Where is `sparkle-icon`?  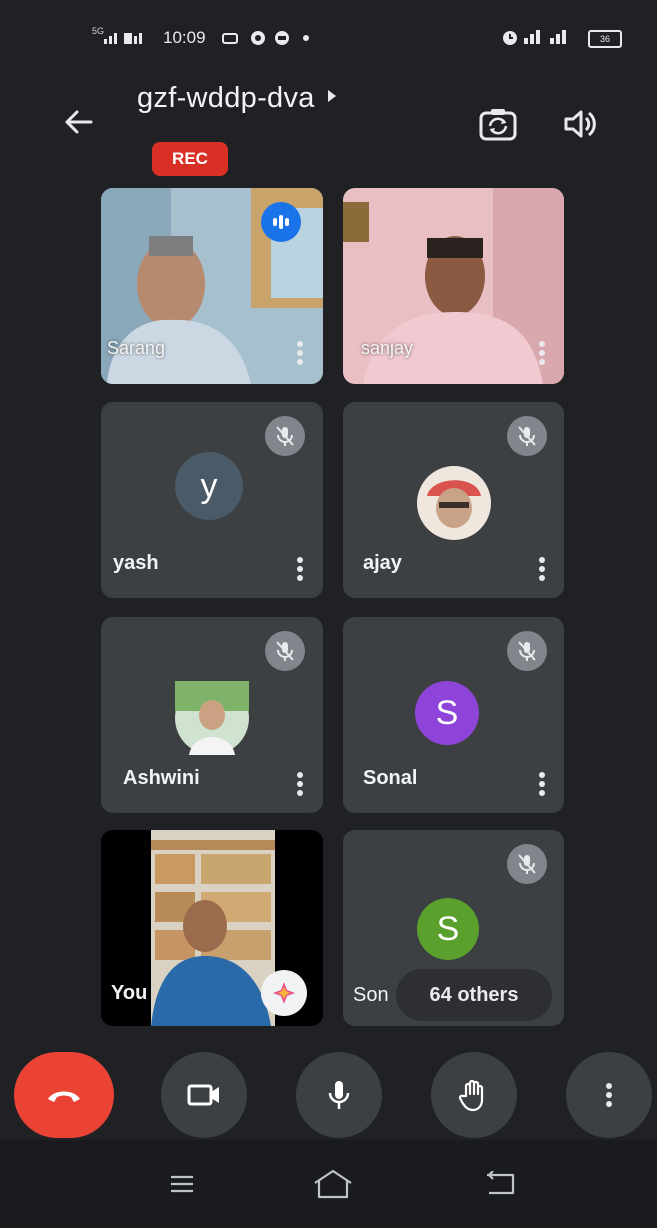 sparkle-icon is located at coordinates (284, 993).